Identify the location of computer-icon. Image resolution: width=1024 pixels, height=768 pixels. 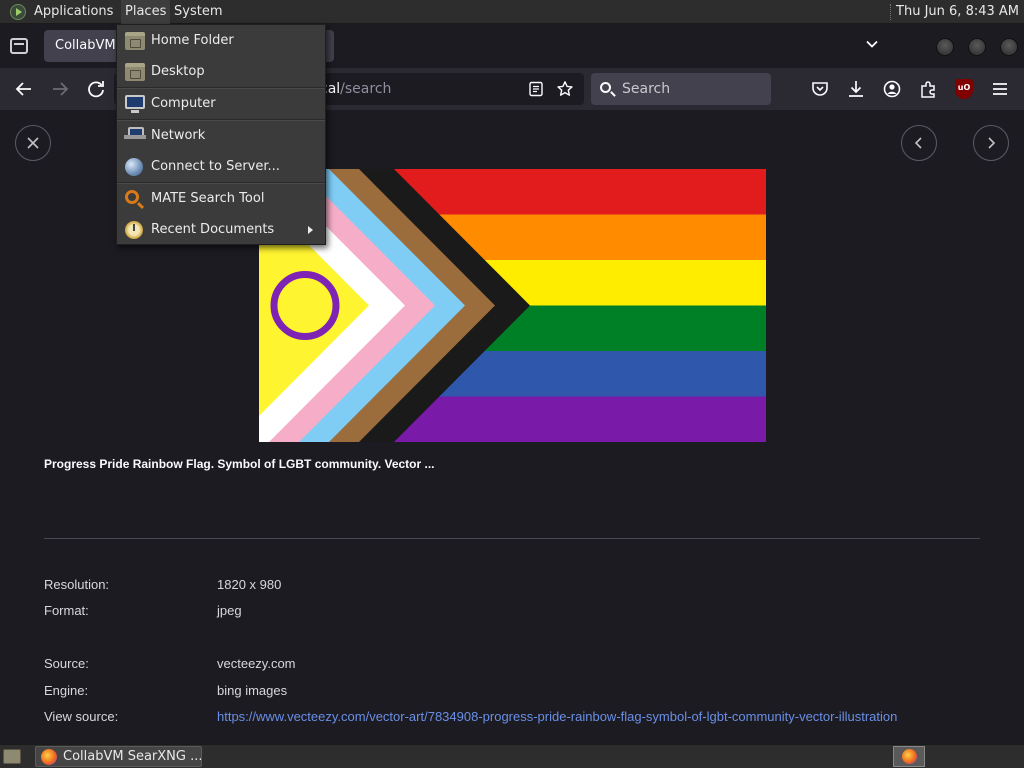
(135, 104).